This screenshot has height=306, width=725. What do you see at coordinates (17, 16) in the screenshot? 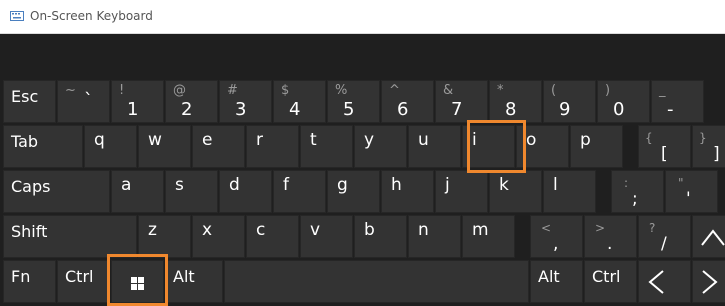
I see `keyboard-icon` at bounding box center [17, 16].